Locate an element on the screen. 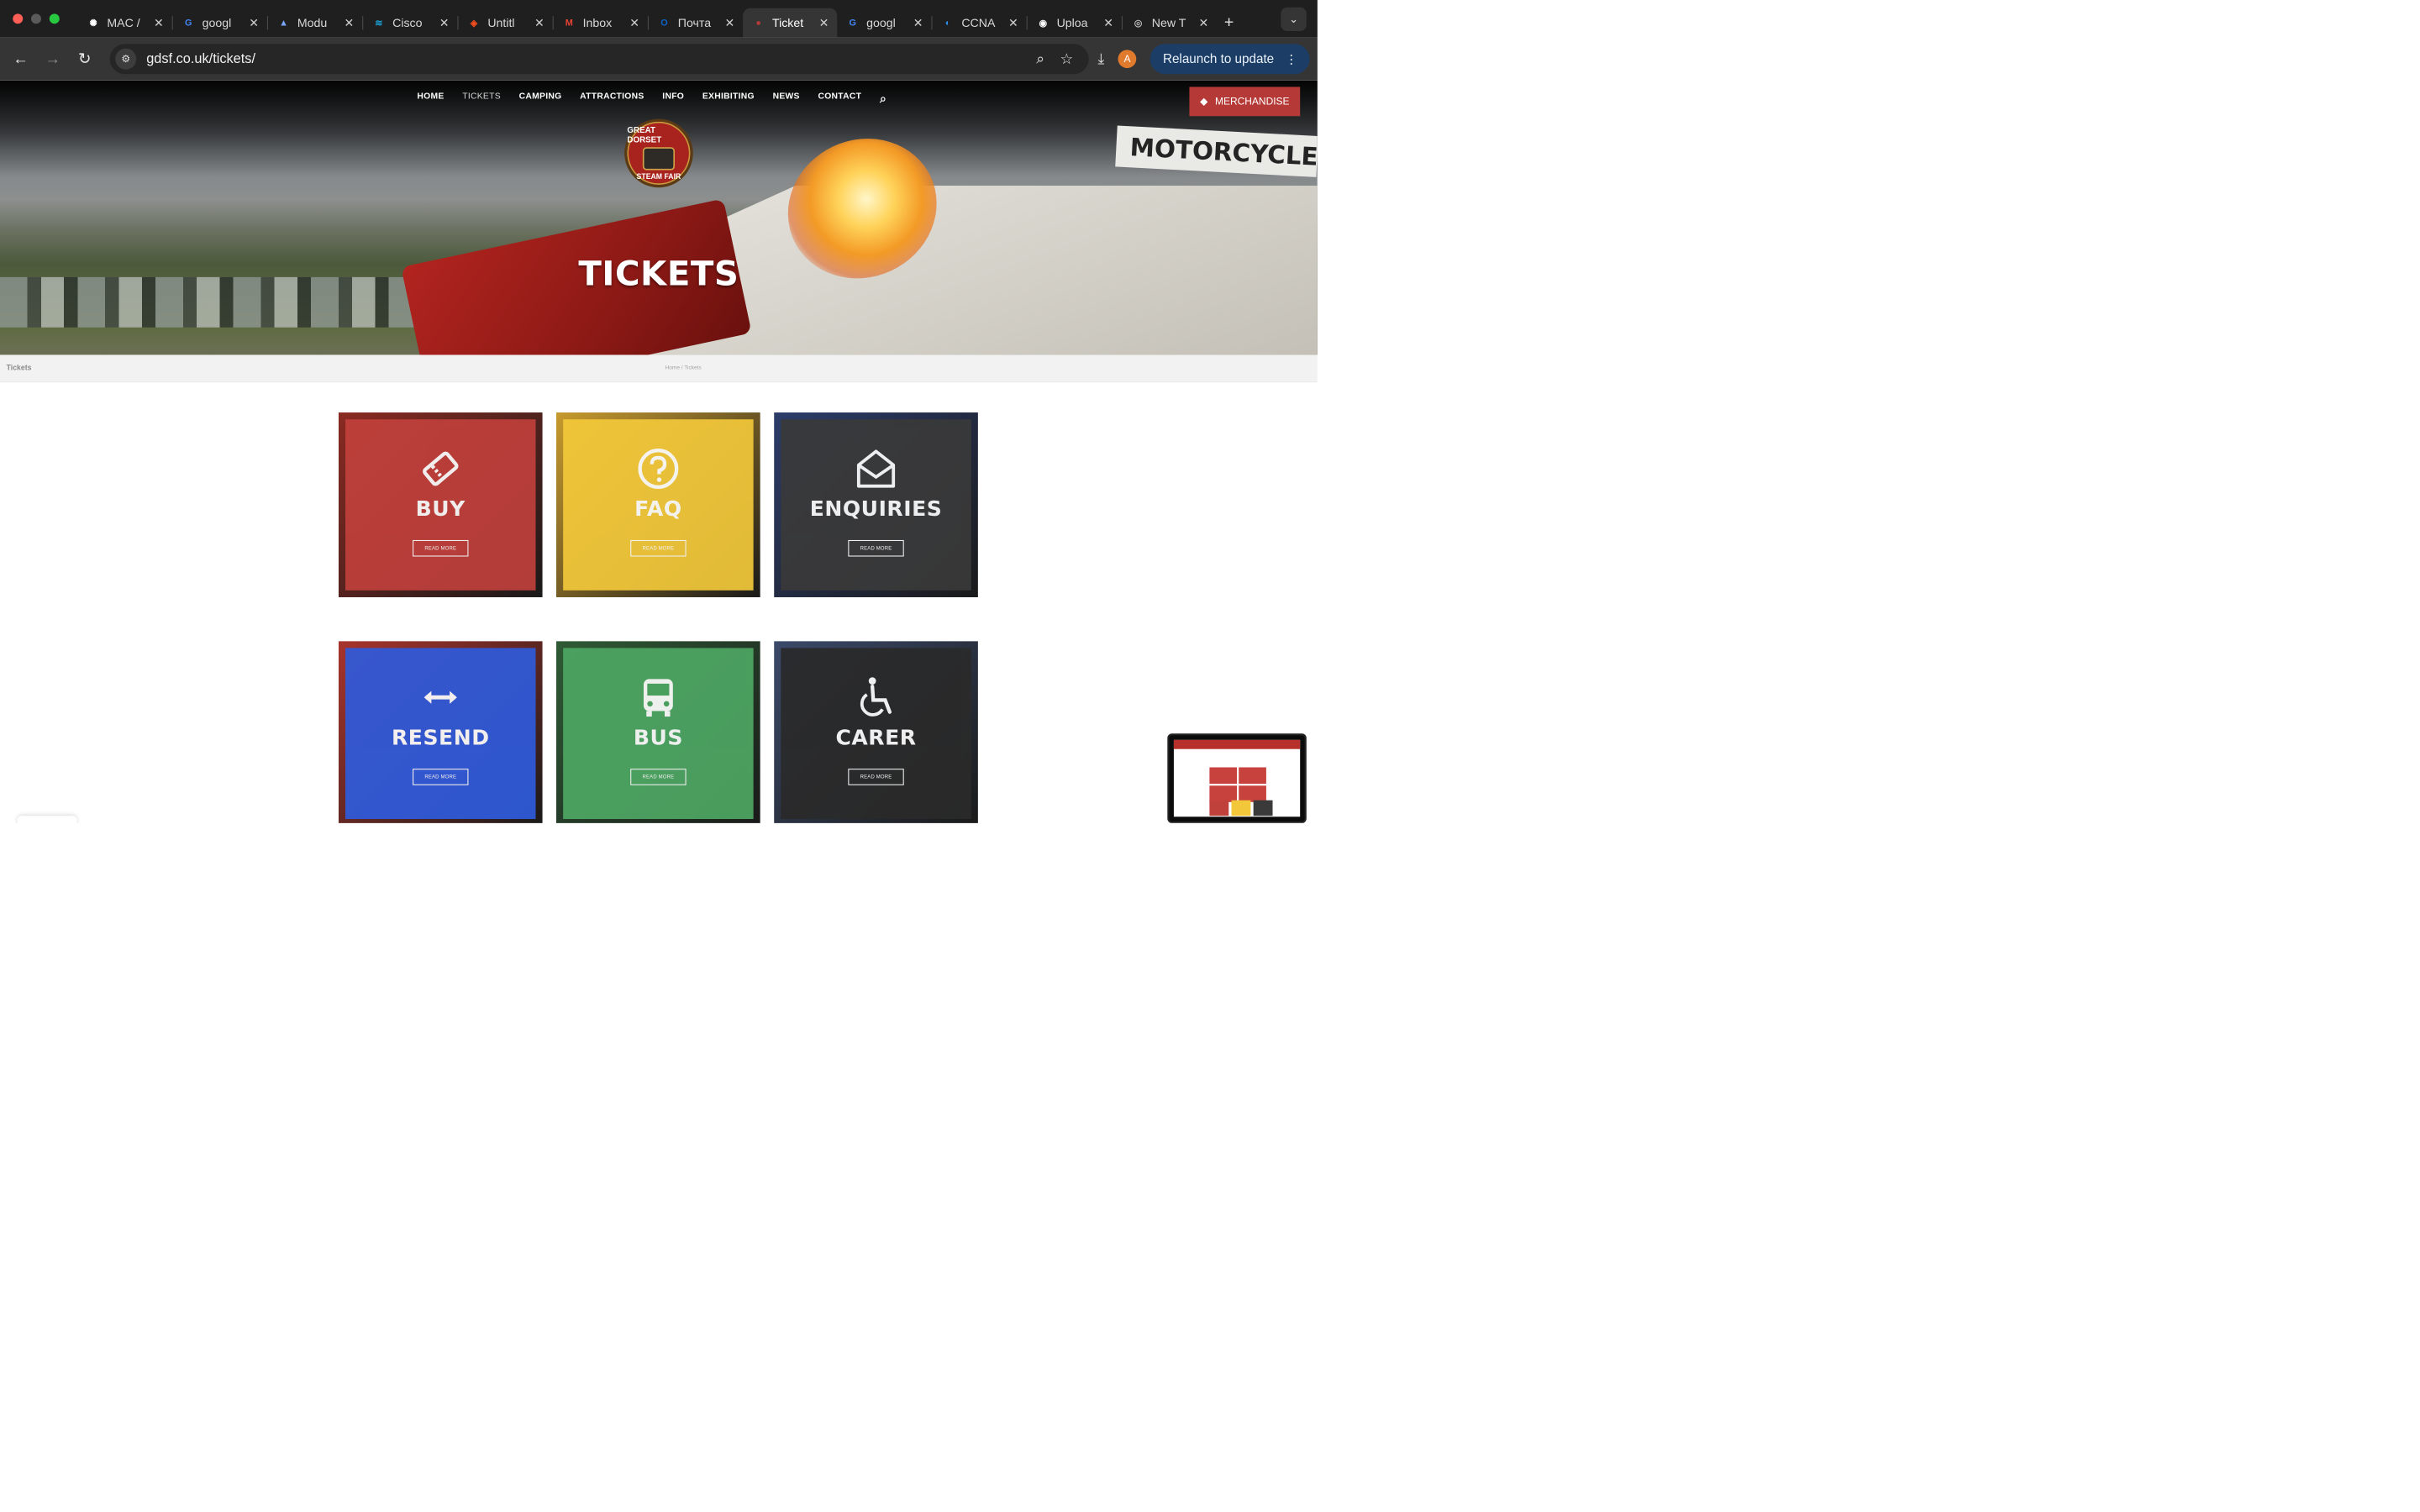 The height and width of the screenshot is (1512, 2420). breadcrumb: Home / Tickets is located at coordinates (684, 367).